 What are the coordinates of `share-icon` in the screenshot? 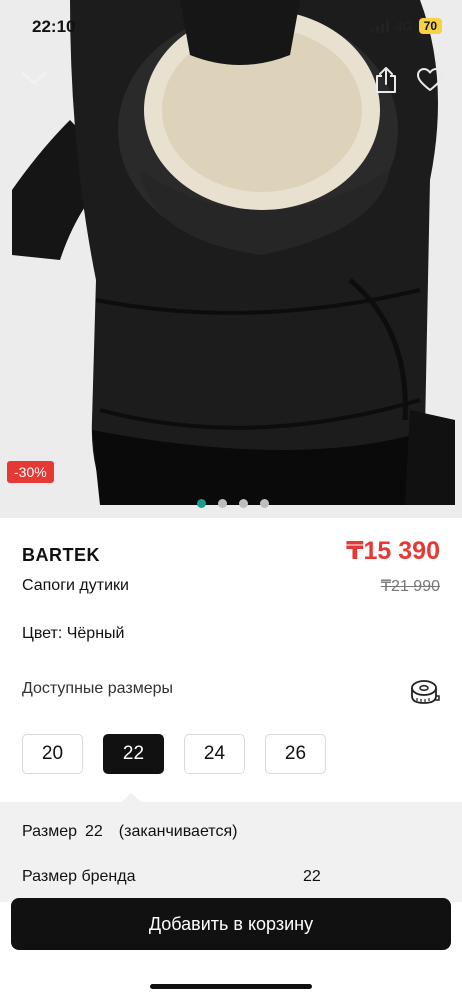 It's located at (386, 80).